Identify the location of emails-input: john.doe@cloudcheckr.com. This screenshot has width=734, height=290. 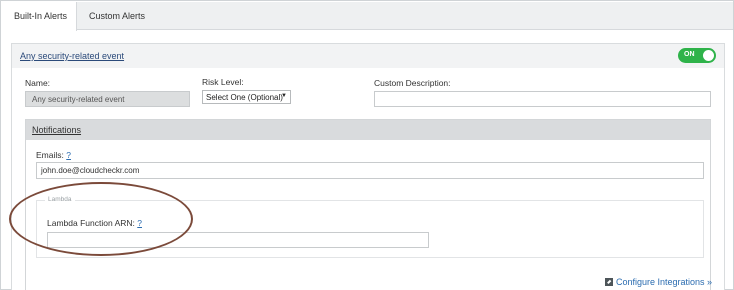
(370, 170).